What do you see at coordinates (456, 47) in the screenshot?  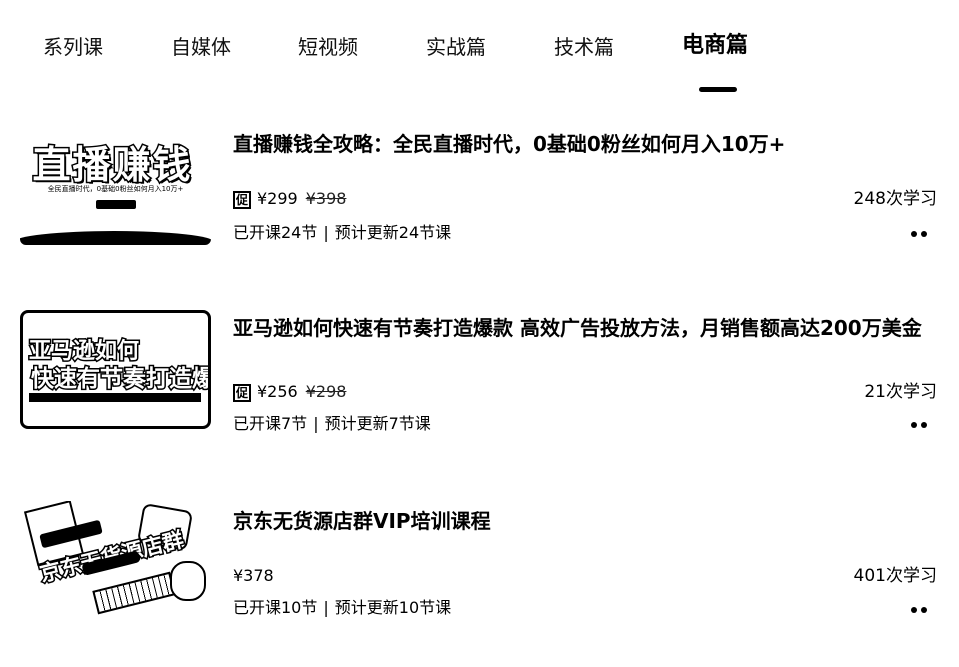 I see `tab-practice: 实战篇` at bounding box center [456, 47].